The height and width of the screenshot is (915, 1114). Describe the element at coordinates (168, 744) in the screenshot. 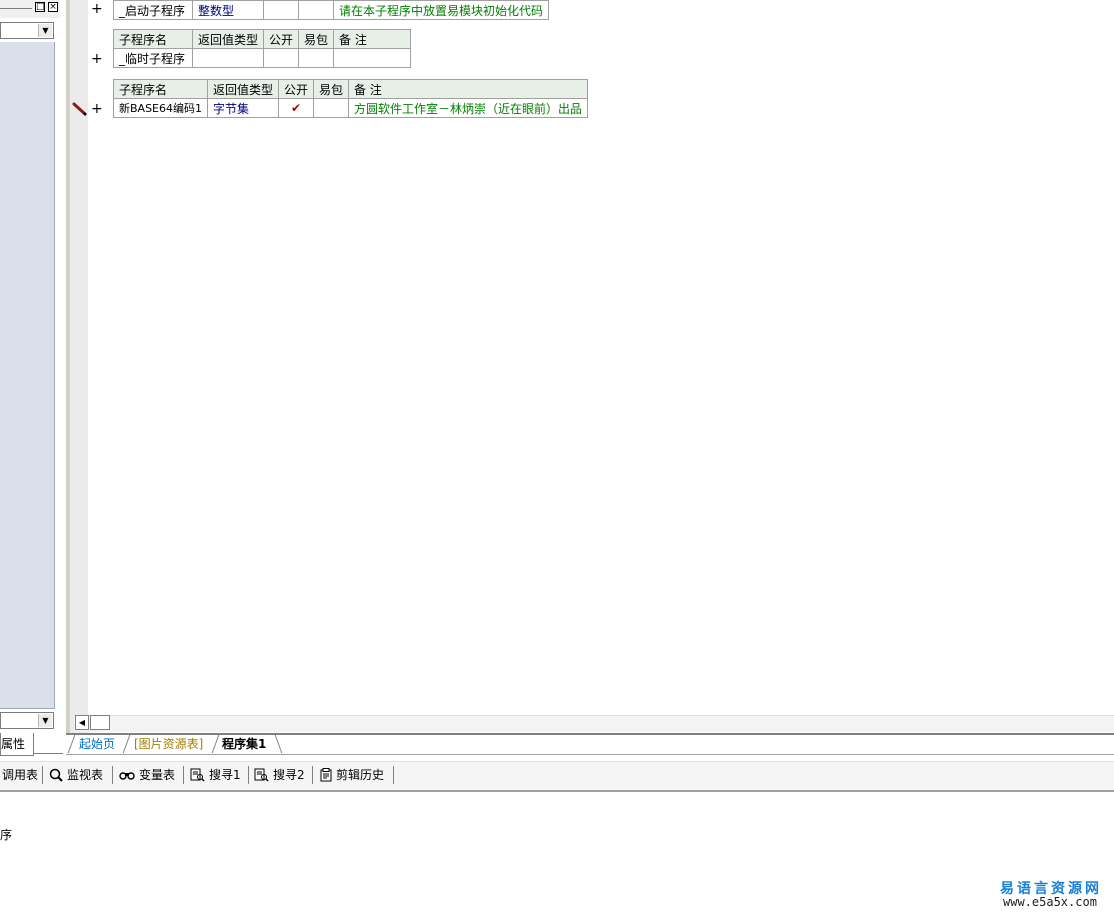

I see `tab-image-resources: [图片资源表]` at that location.